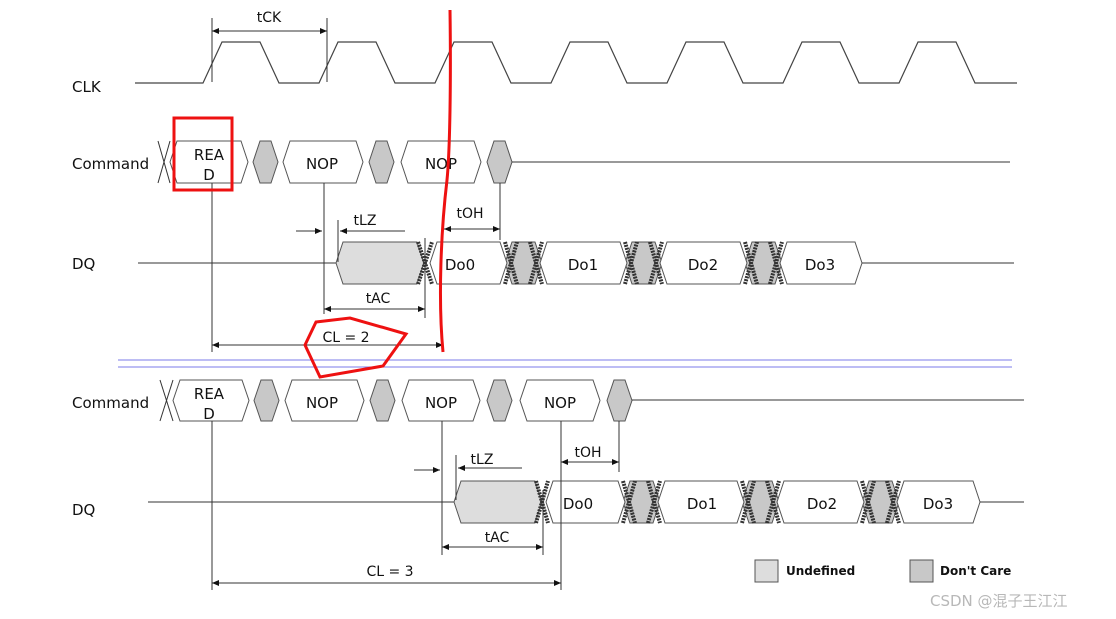 The image size is (1116, 619). What do you see at coordinates (209, 175) in the screenshot?
I see `command-read-1b: D` at bounding box center [209, 175].